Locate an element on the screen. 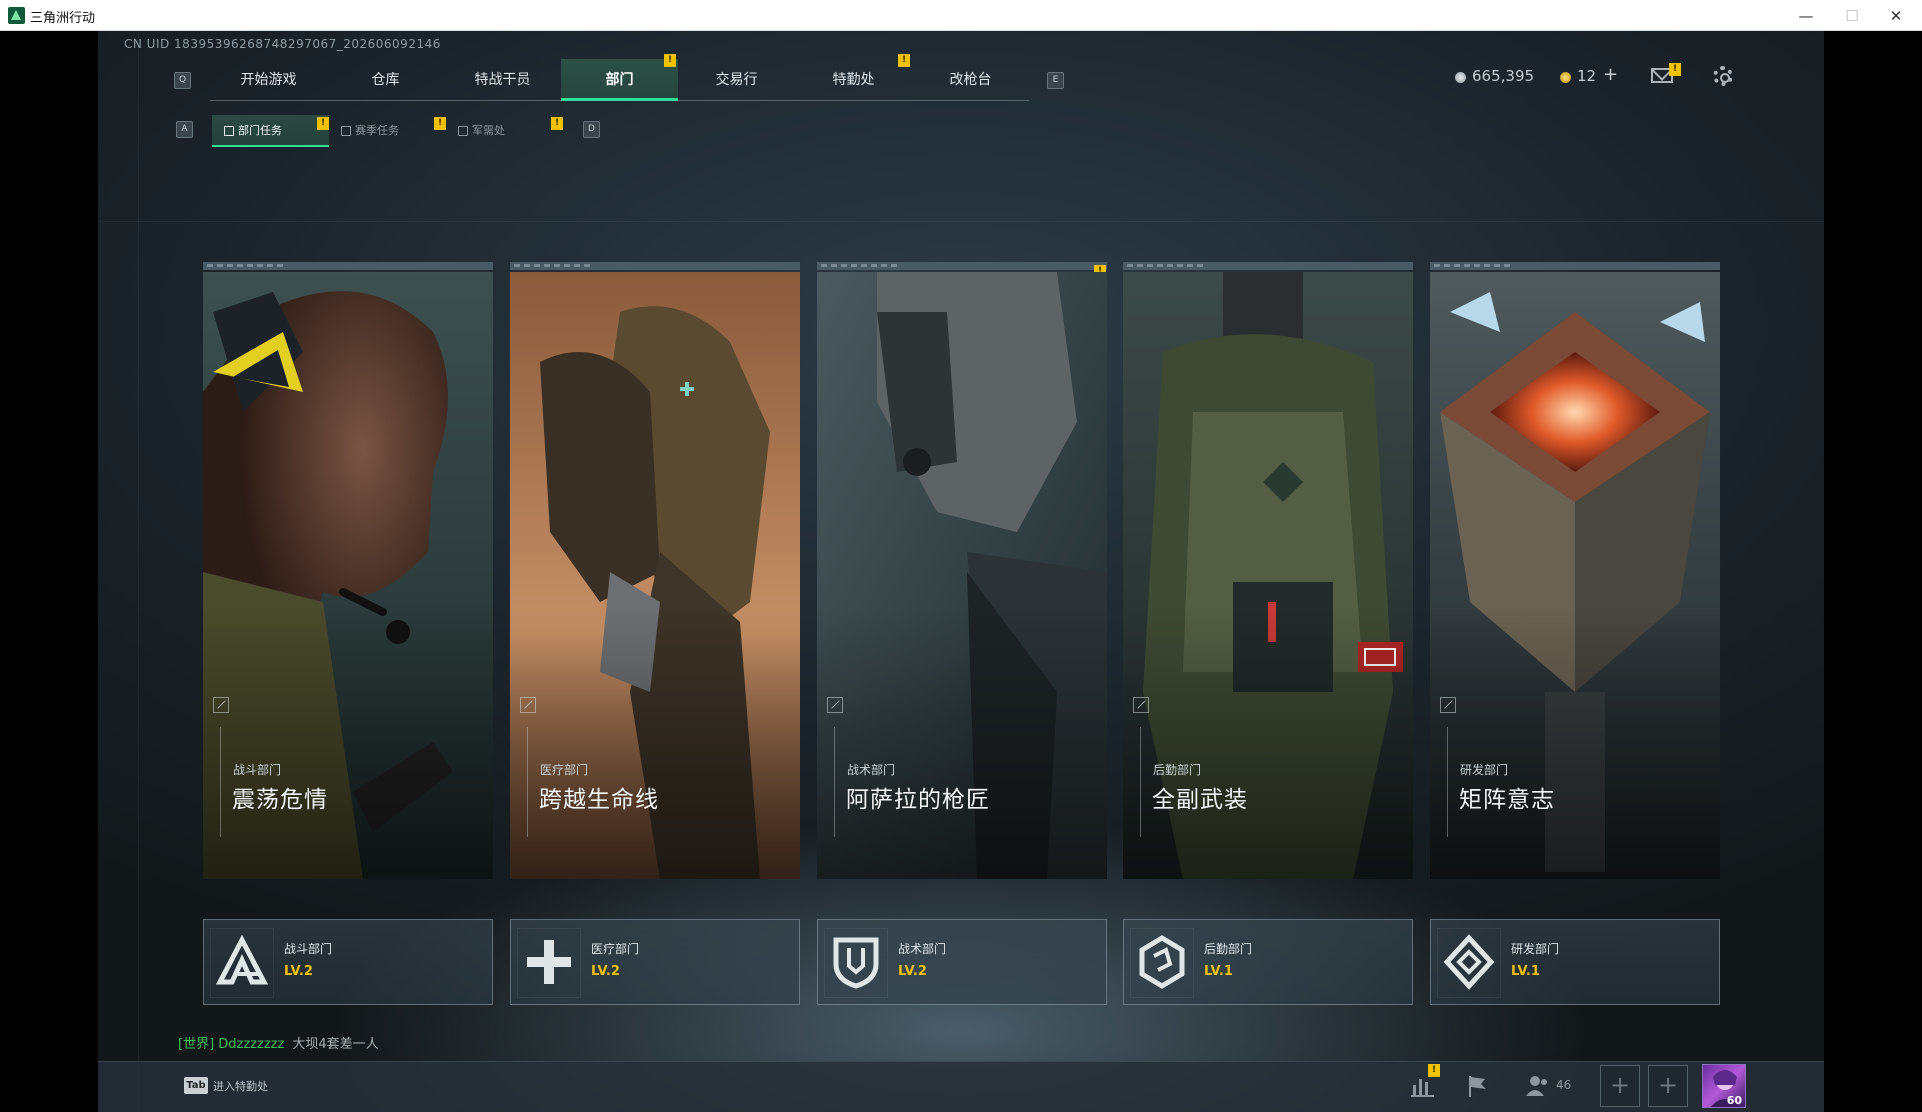 This screenshot has height=1112, width=1922. card-event-title: 震荡危情 is located at coordinates (280, 800).